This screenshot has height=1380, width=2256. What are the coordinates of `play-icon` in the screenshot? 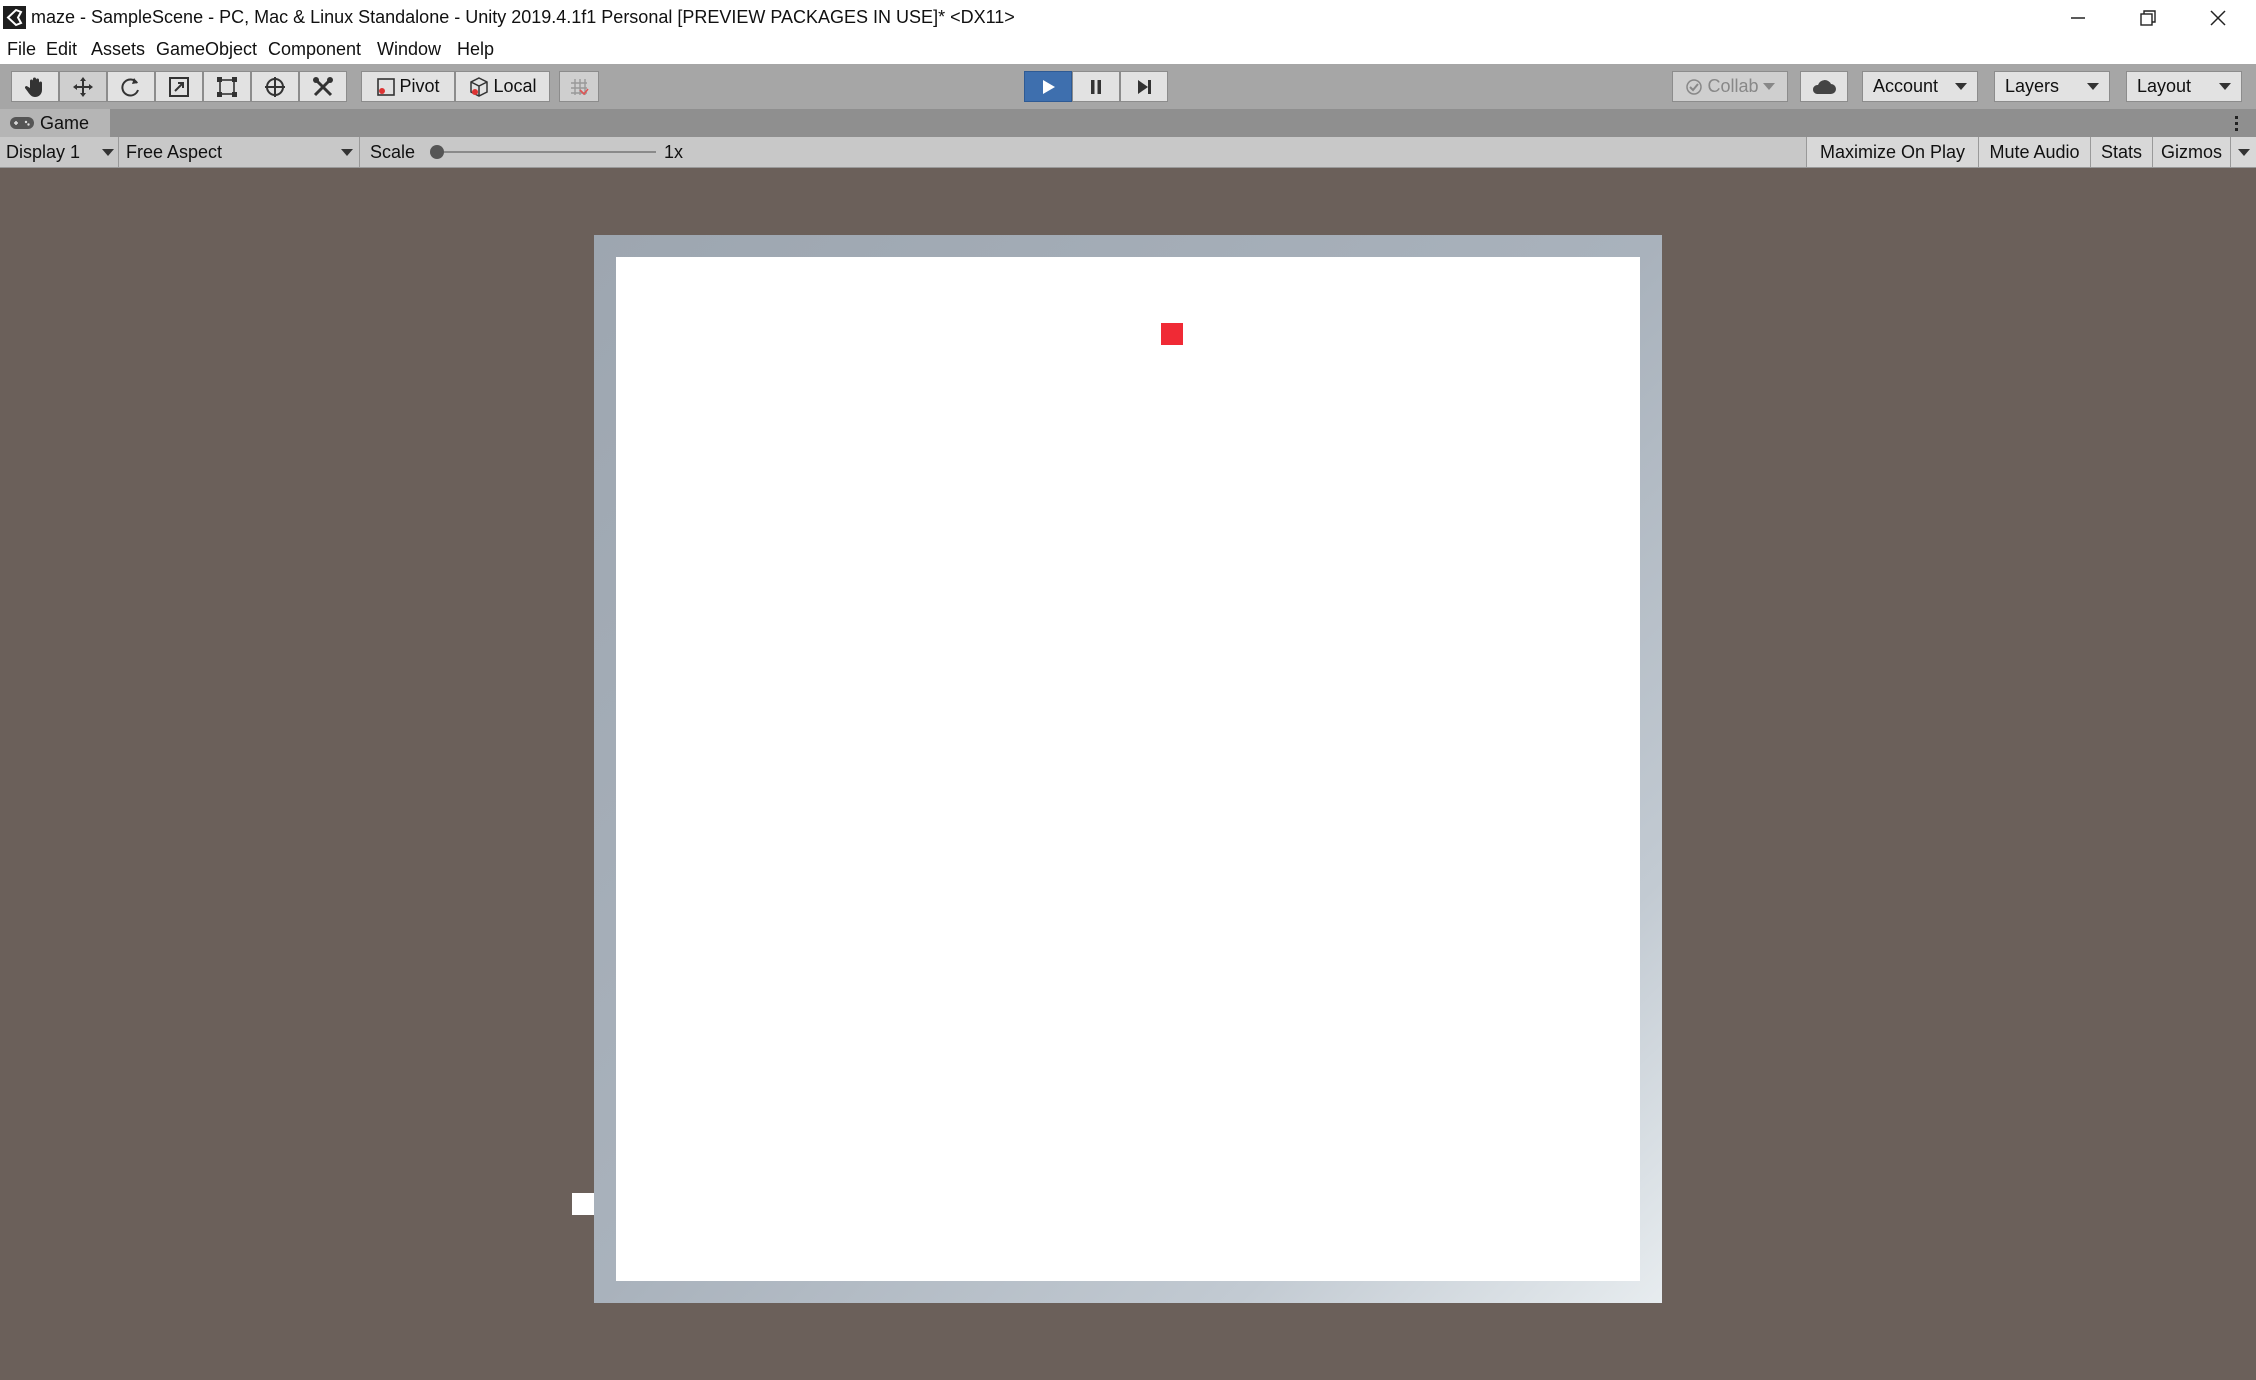 It's located at (1049, 86).